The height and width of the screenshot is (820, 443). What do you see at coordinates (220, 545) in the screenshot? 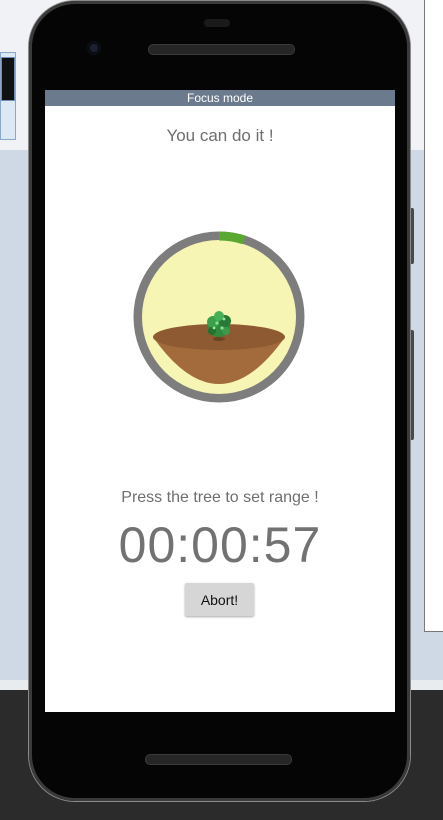
I see `countdown-timer: 00:00:57` at bounding box center [220, 545].